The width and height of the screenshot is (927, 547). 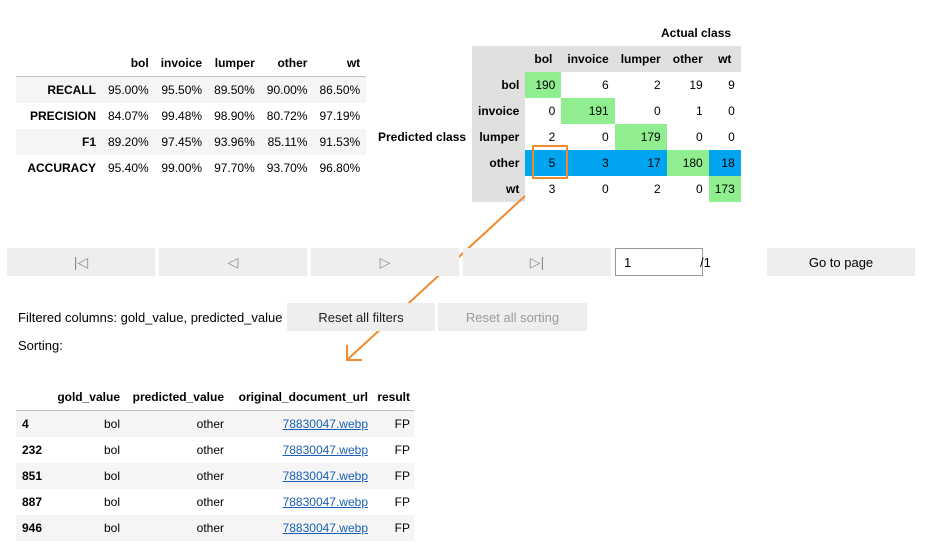 What do you see at coordinates (588, 59) in the screenshot?
I see `cm-col-header: invoice` at bounding box center [588, 59].